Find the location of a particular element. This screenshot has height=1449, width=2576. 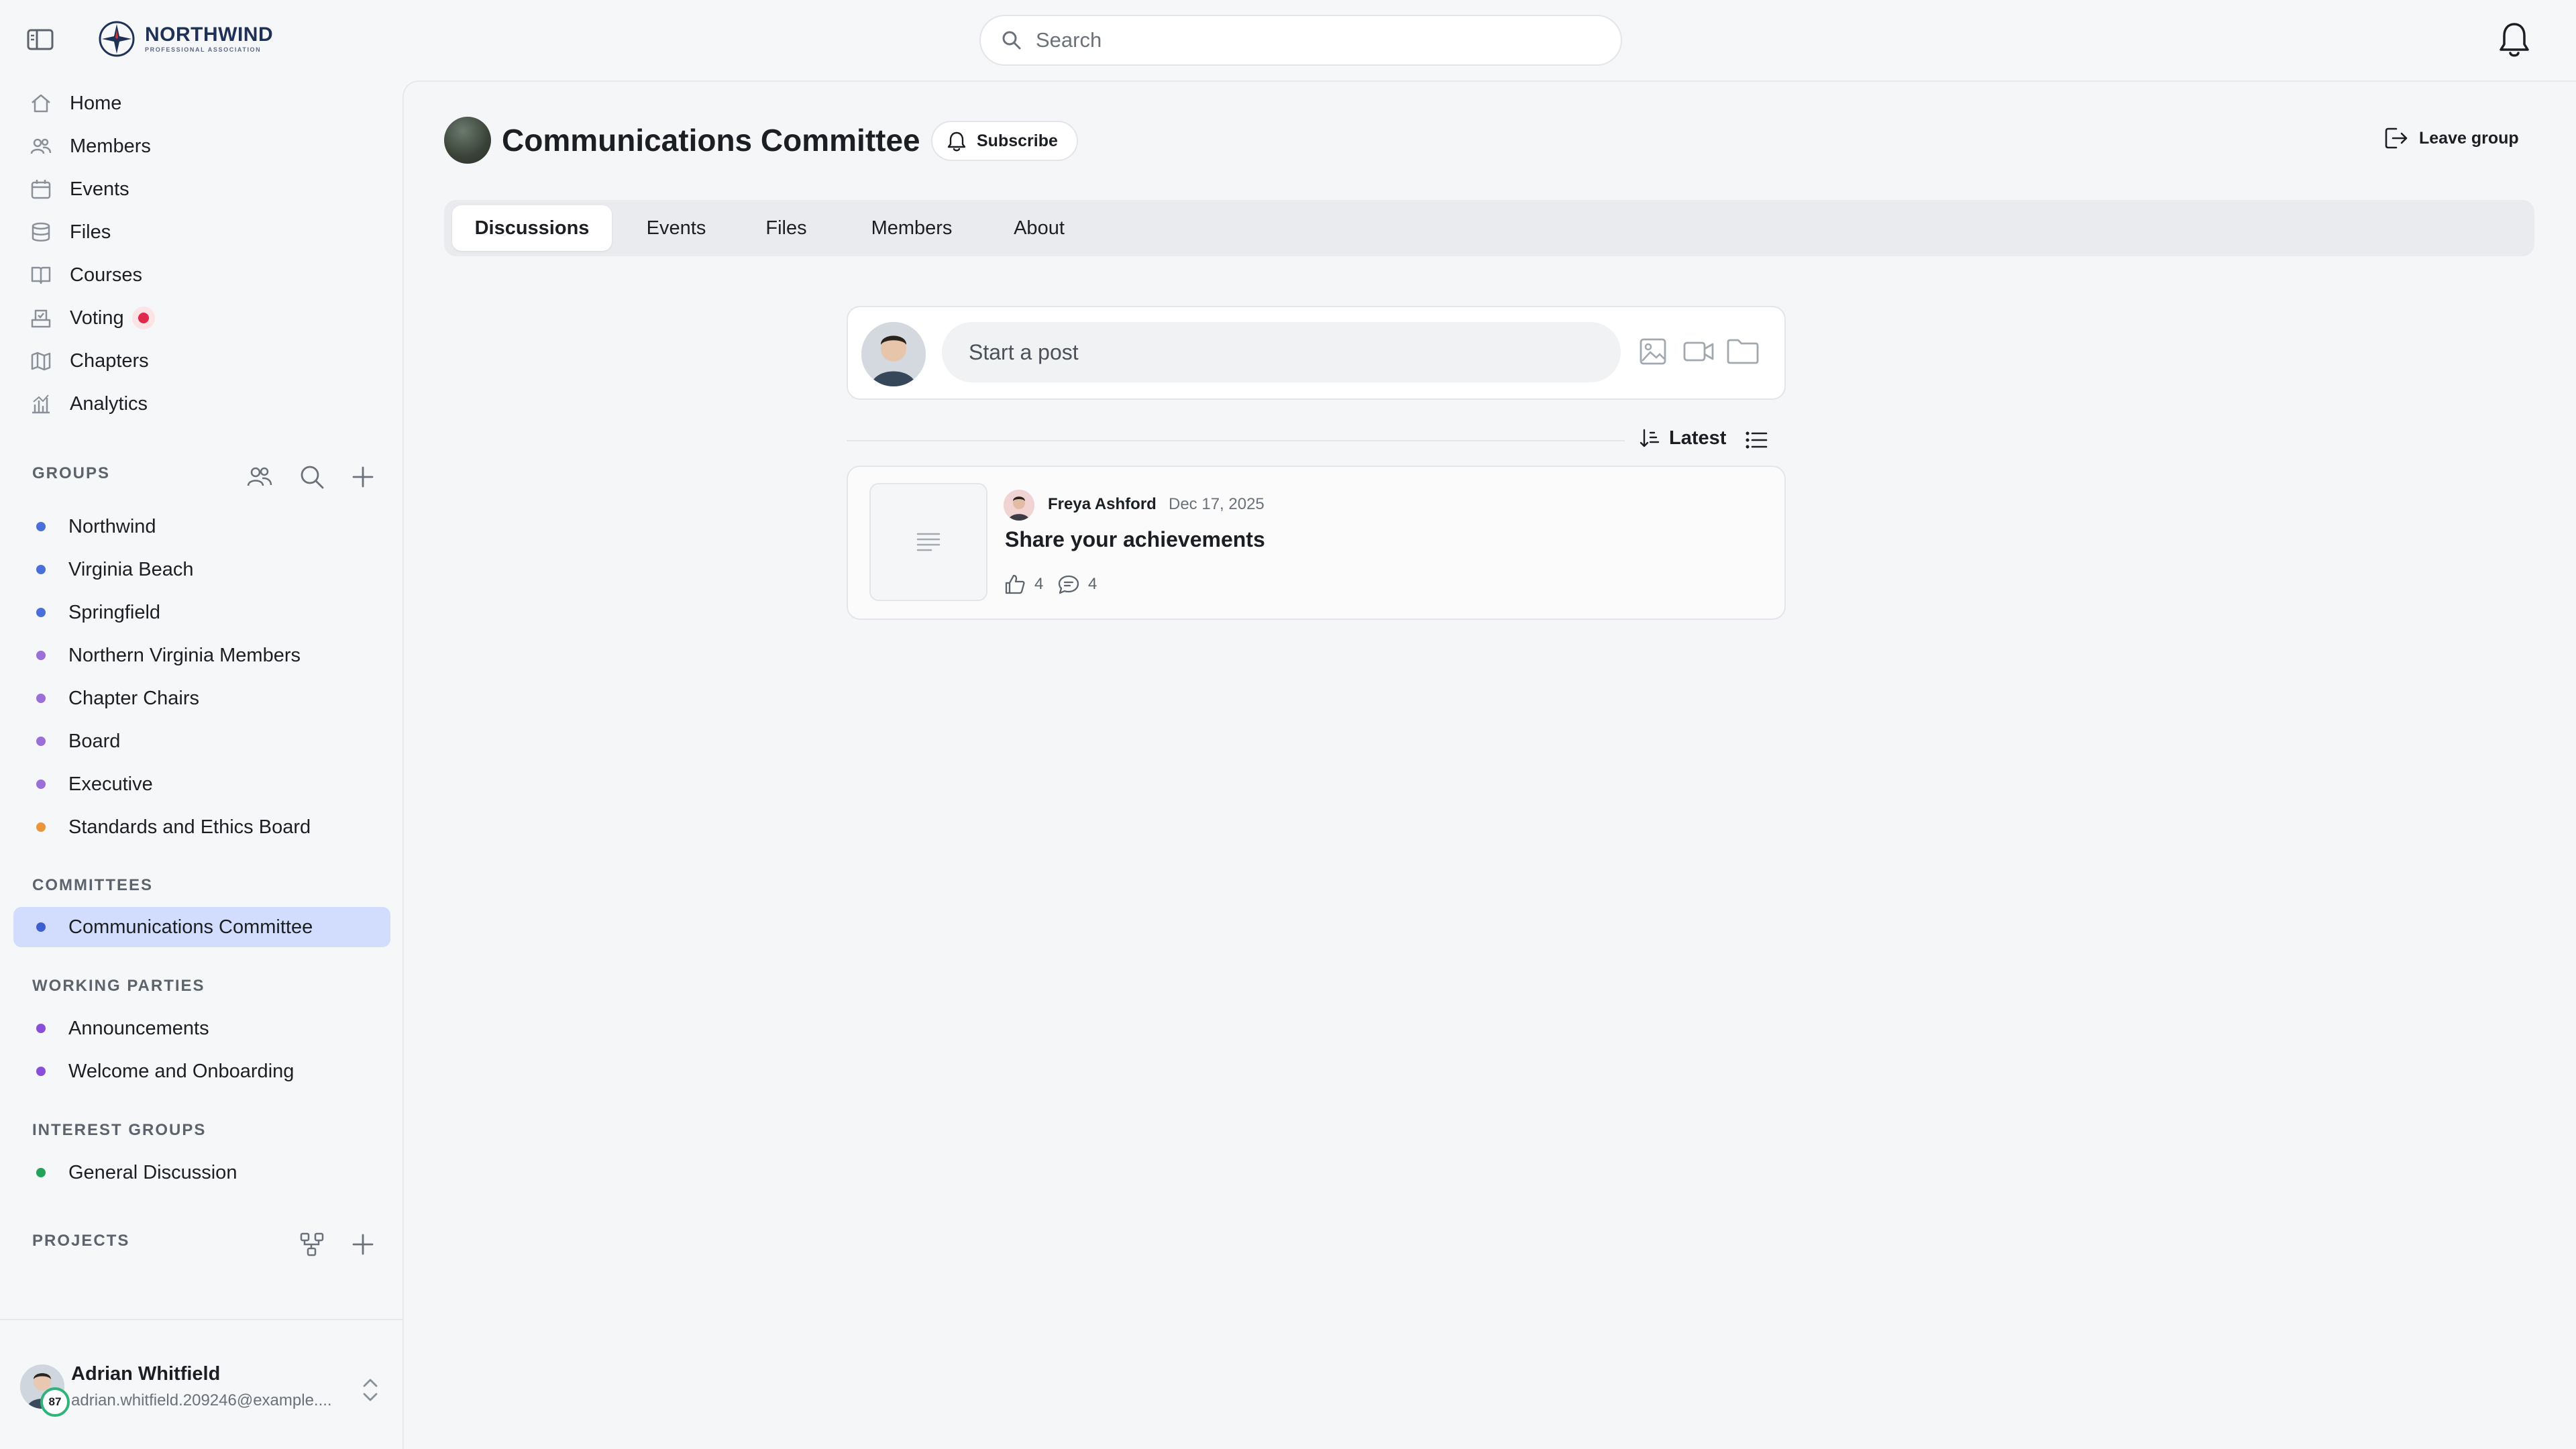

tab-about: About is located at coordinates (1039, 228).